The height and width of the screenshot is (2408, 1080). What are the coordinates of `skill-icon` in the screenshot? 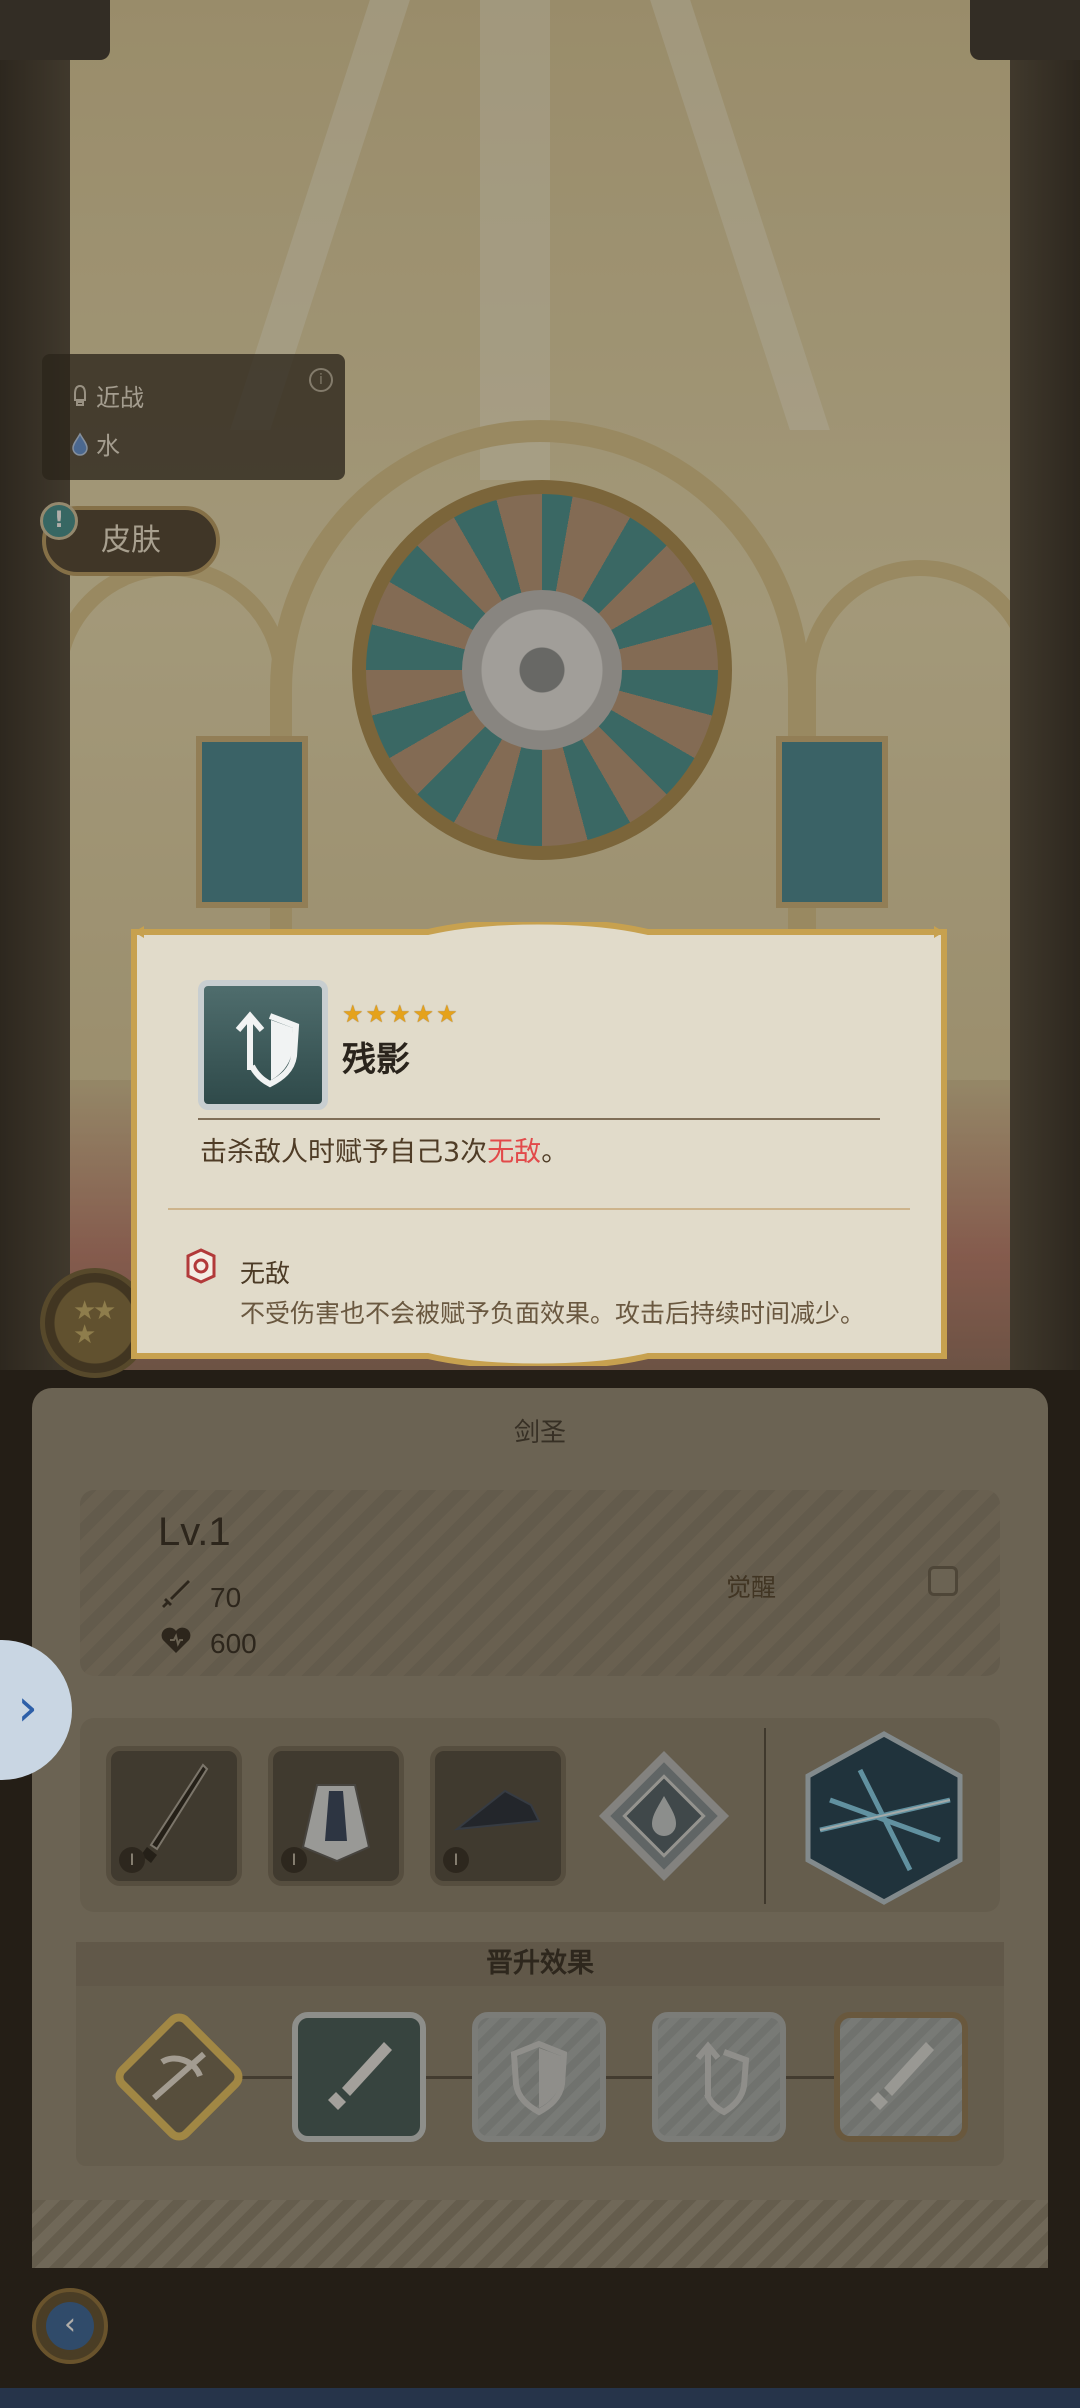 It's located at (263, 1045).